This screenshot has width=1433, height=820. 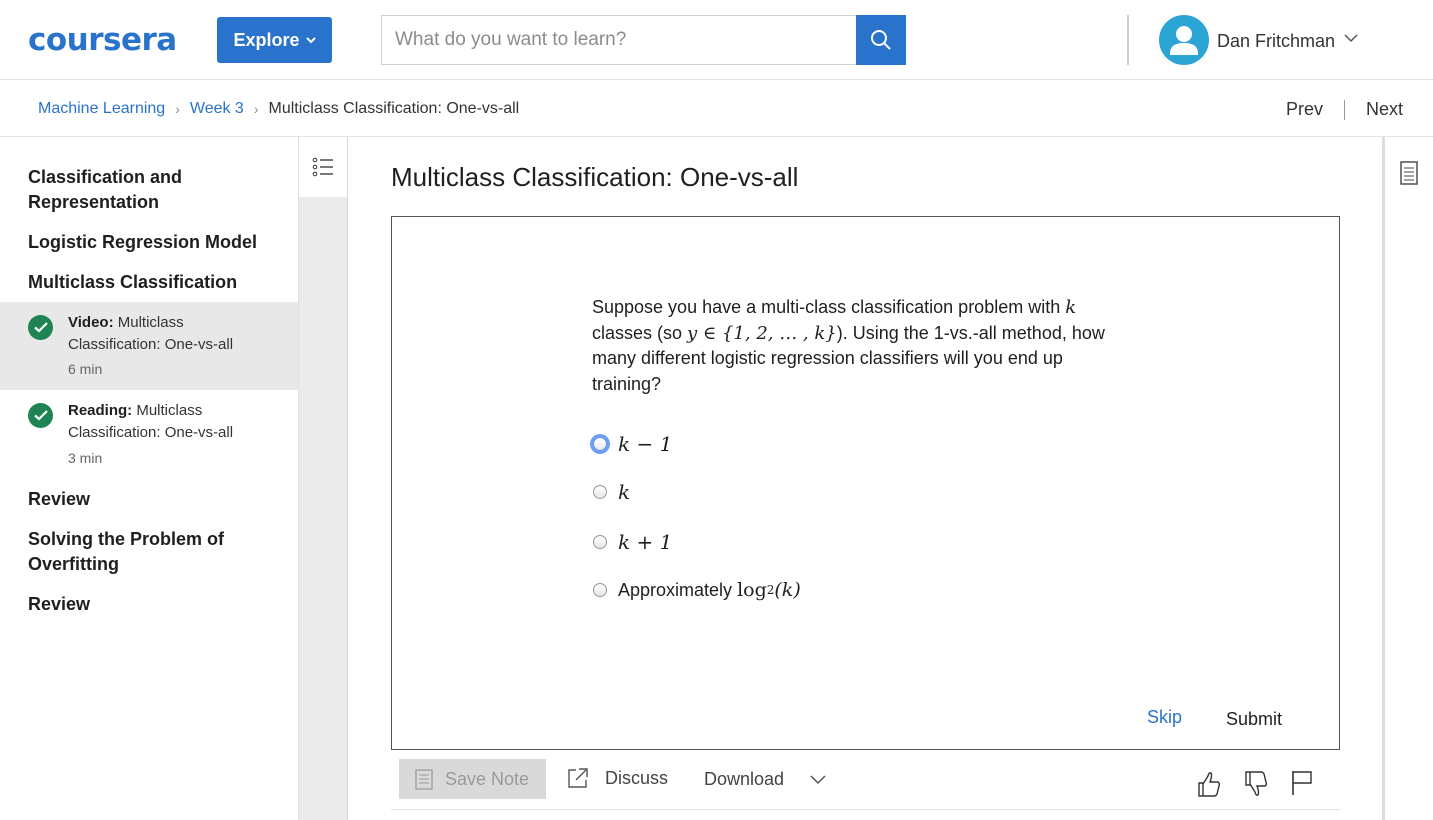 I want to click on thumbs-down-icon, so click(x=1256, y=784).